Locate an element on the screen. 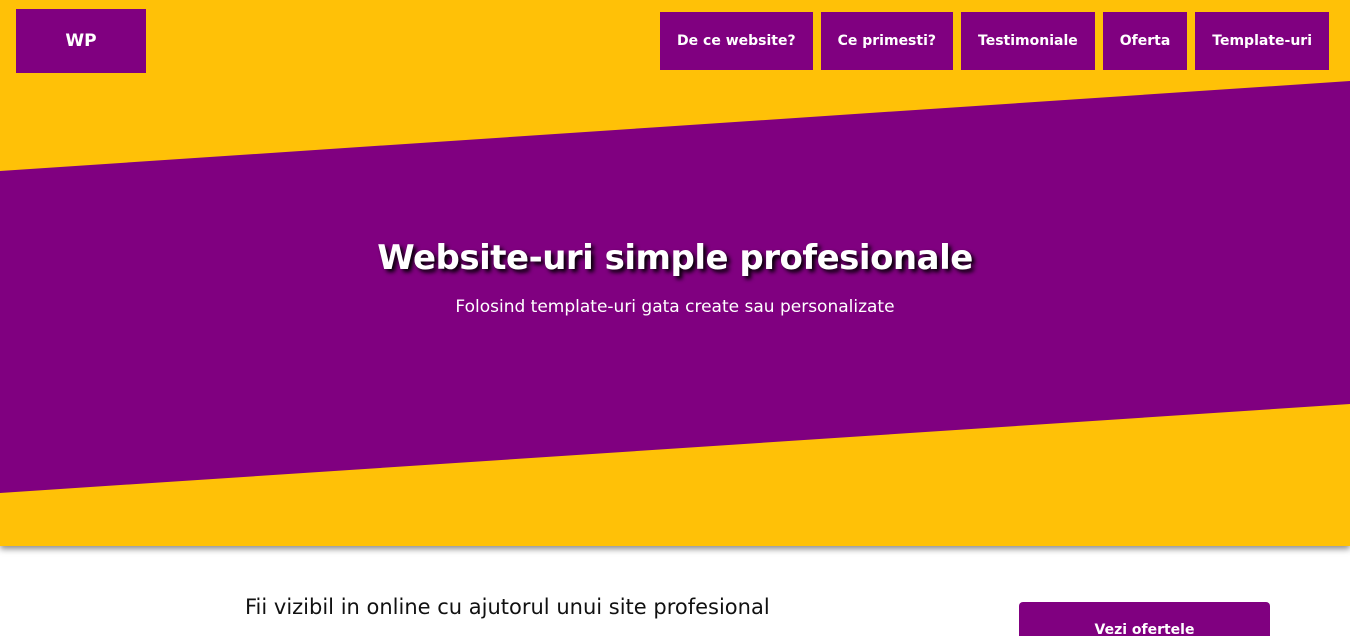 This screenshot has width=1350, height=636. nav-item-oferta: Oferta is located at coordinates (1145, 41).